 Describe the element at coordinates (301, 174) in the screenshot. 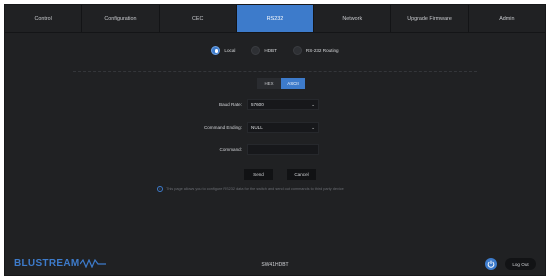

I see `cancel-button: Cancel` at that location.